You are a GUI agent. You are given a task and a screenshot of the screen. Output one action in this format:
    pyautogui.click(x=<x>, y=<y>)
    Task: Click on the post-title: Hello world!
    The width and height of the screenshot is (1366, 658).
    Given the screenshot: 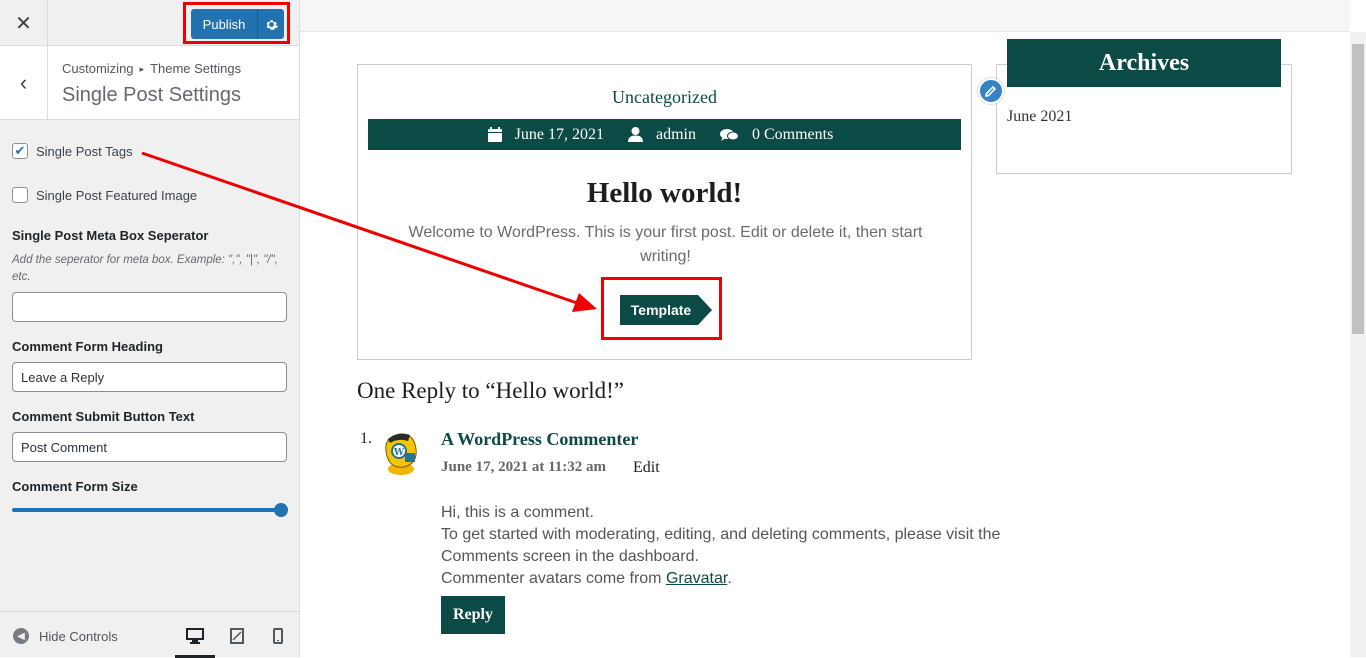 What is the action you would take?
    pyautogui.click(x=664, y=193)
    